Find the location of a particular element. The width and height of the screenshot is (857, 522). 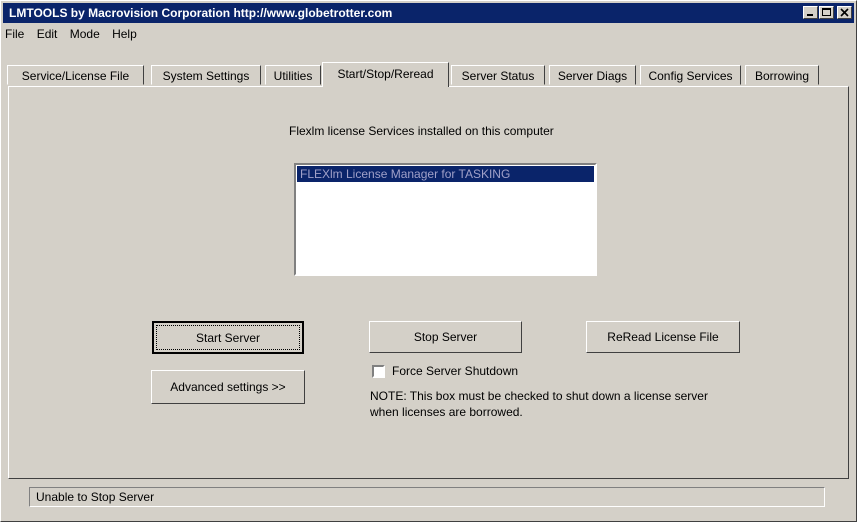

menu-edit: Edit is located at coordinates (47, 34).